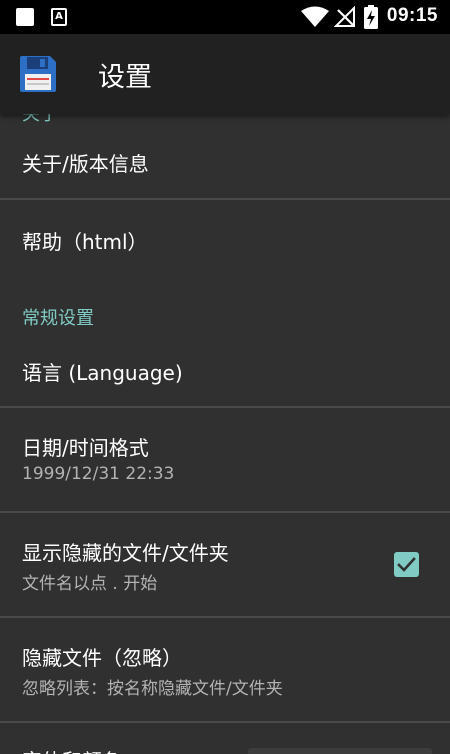 The width and height of the screenshot is (450, 754). I want to click on setting-help: 帮助（html）, so click(225, 240).